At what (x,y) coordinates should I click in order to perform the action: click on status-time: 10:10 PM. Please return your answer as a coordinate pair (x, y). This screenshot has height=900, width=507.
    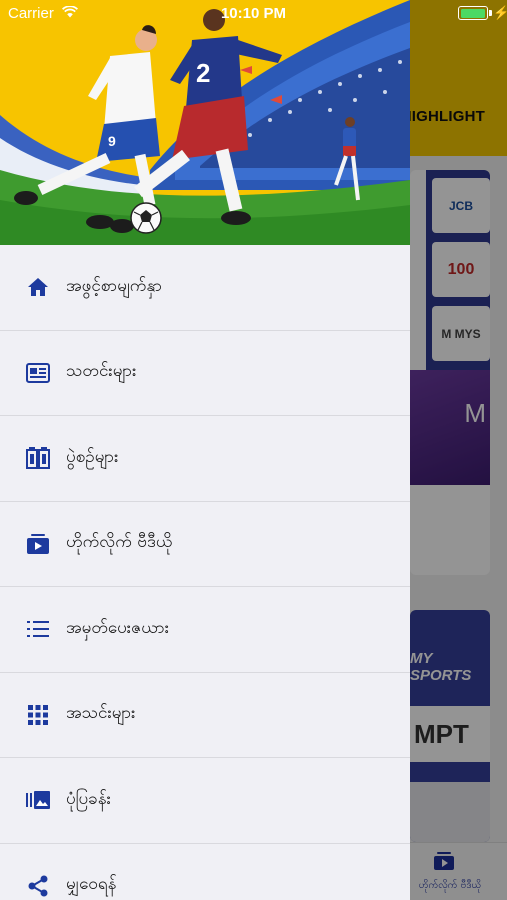
    Looking at the image, I should click on (253, 13).